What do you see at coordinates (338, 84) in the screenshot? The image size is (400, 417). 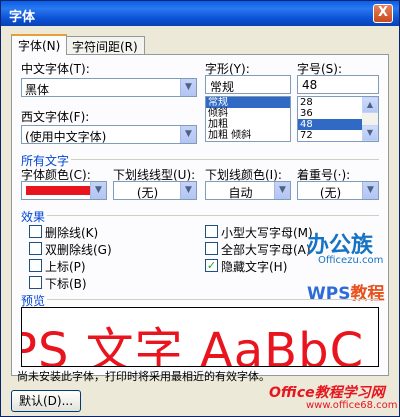 I see `font-size-input: 48` at bounding box center [338, 84].